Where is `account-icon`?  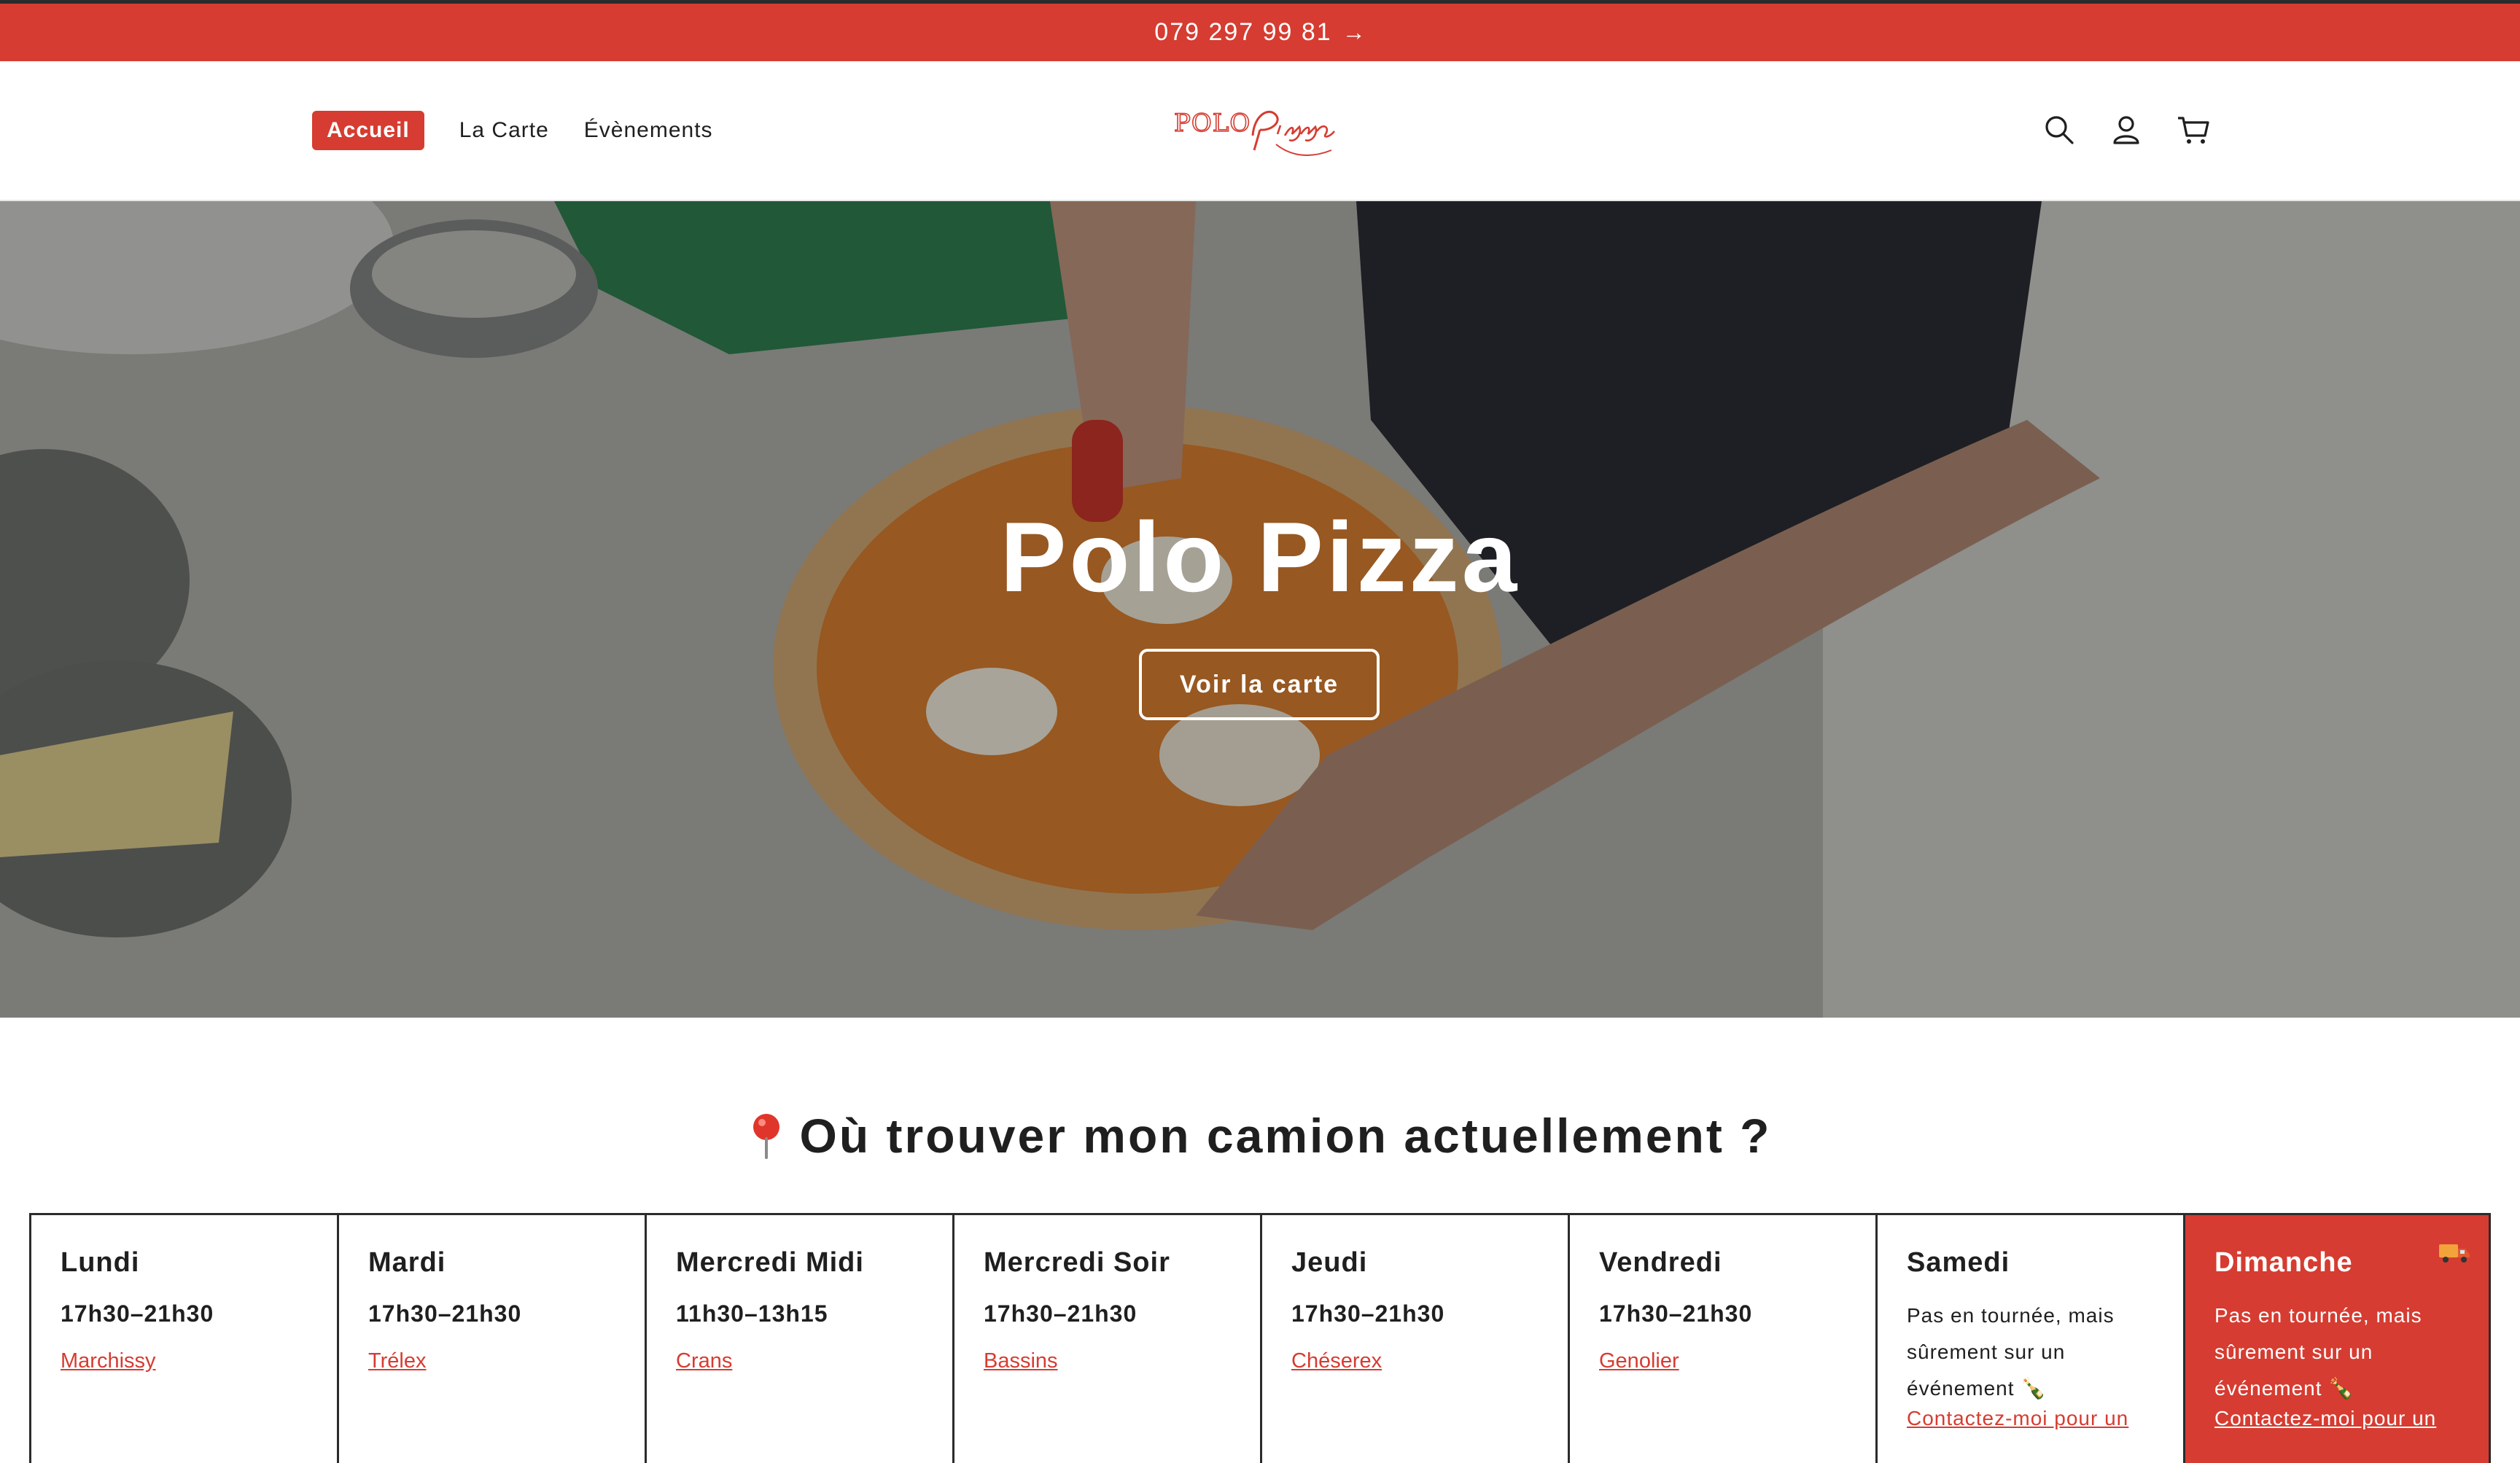 account-icon is located at coordinates (2126, 129).